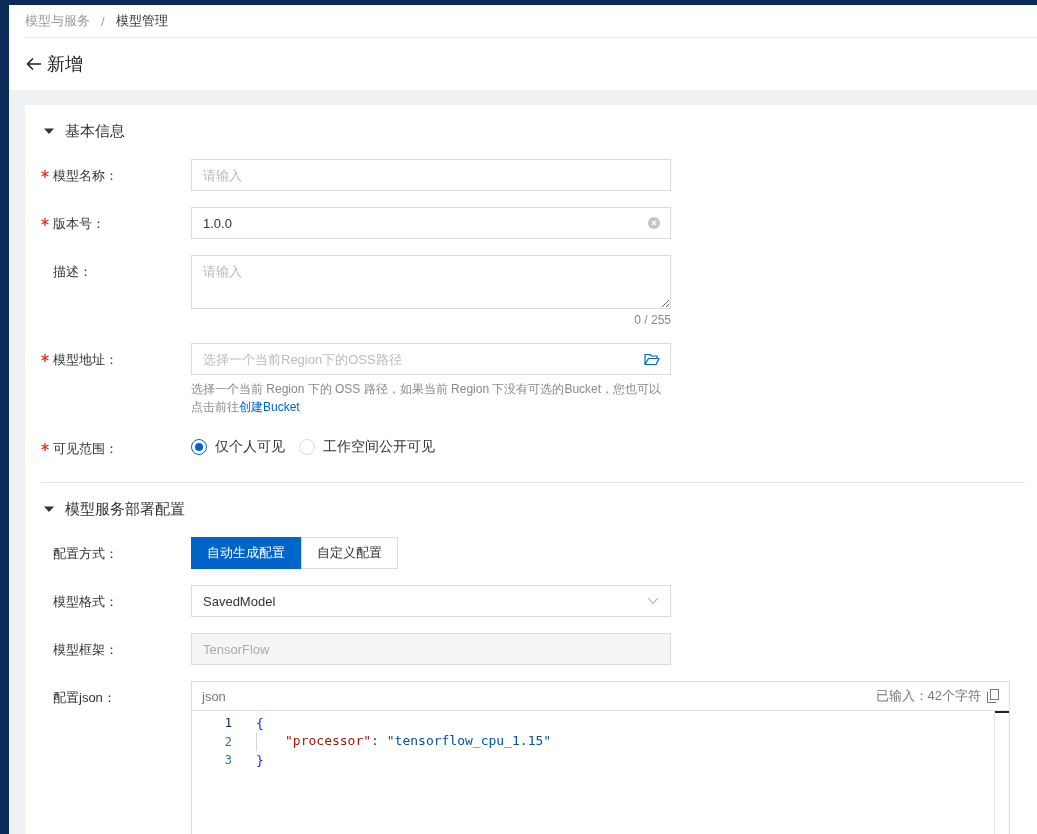 The height and width of the screenshot is (834, 1037). What do you see at coordinates (431, 282) in the screenshot?
I see `textarea-field: 请输入` at bounding box center [431, 282].